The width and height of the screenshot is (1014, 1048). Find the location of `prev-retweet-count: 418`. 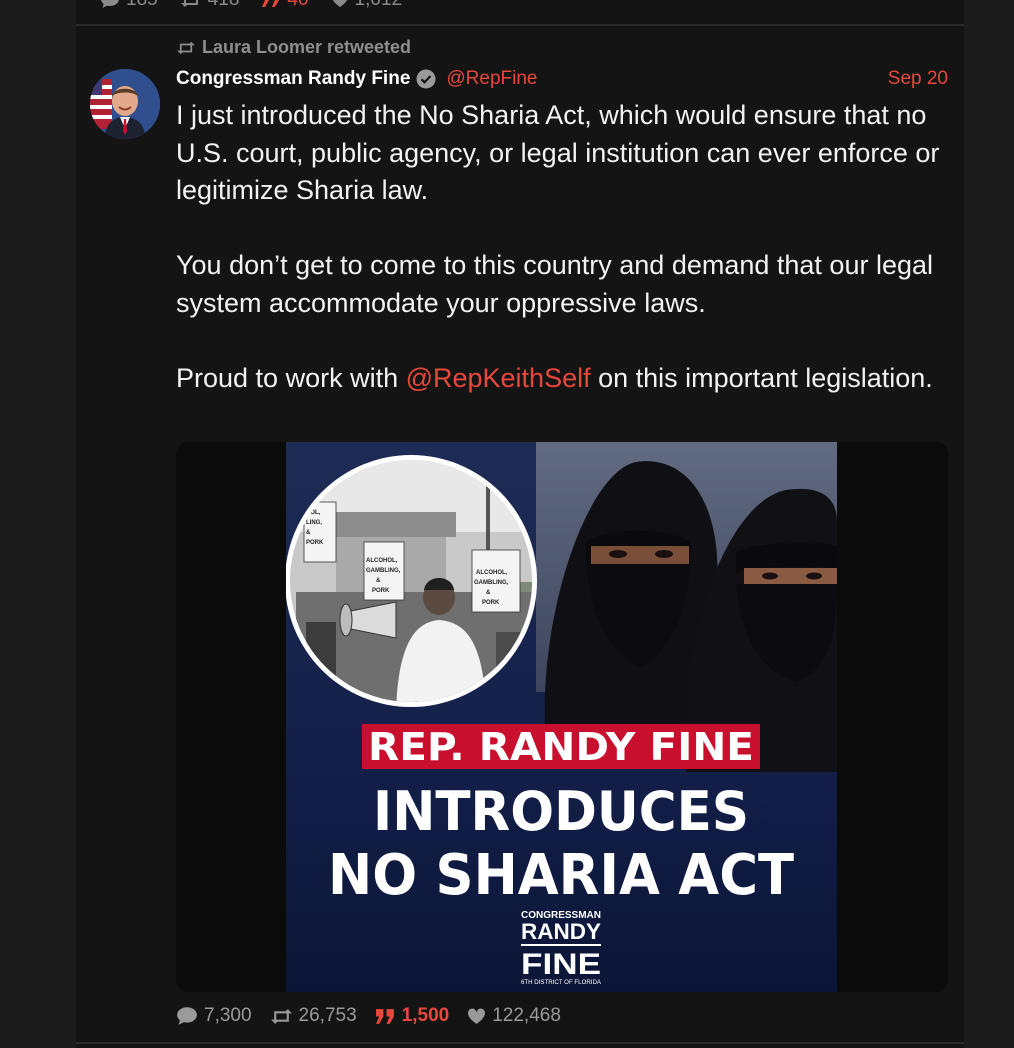

prev-retweet-count: 418 is located at coordinates (224, 5).